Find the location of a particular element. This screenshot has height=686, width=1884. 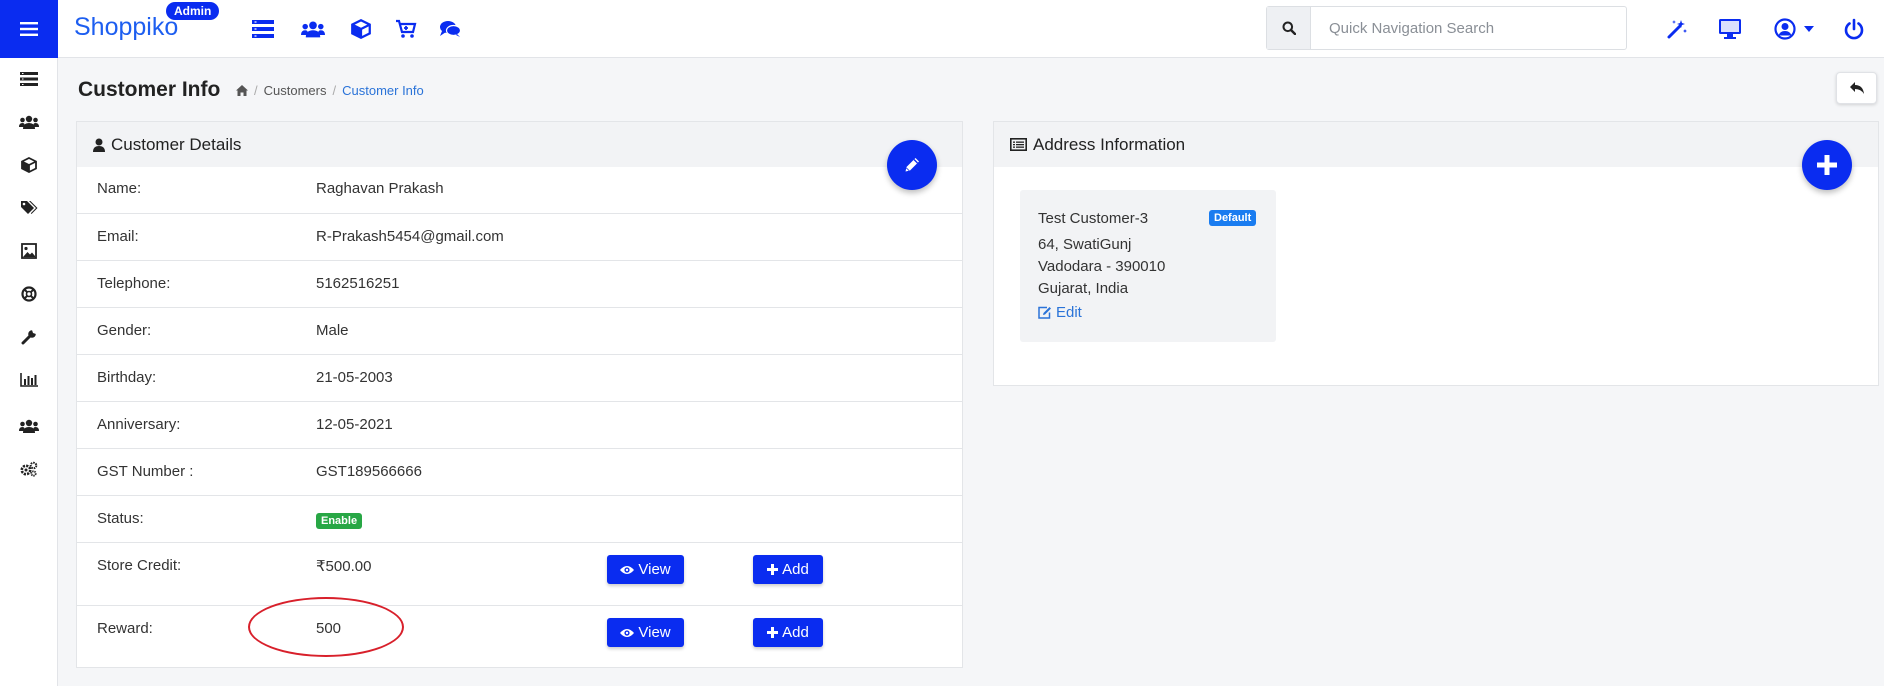

quick-navigation-search is located at coordinates (1446, 28).